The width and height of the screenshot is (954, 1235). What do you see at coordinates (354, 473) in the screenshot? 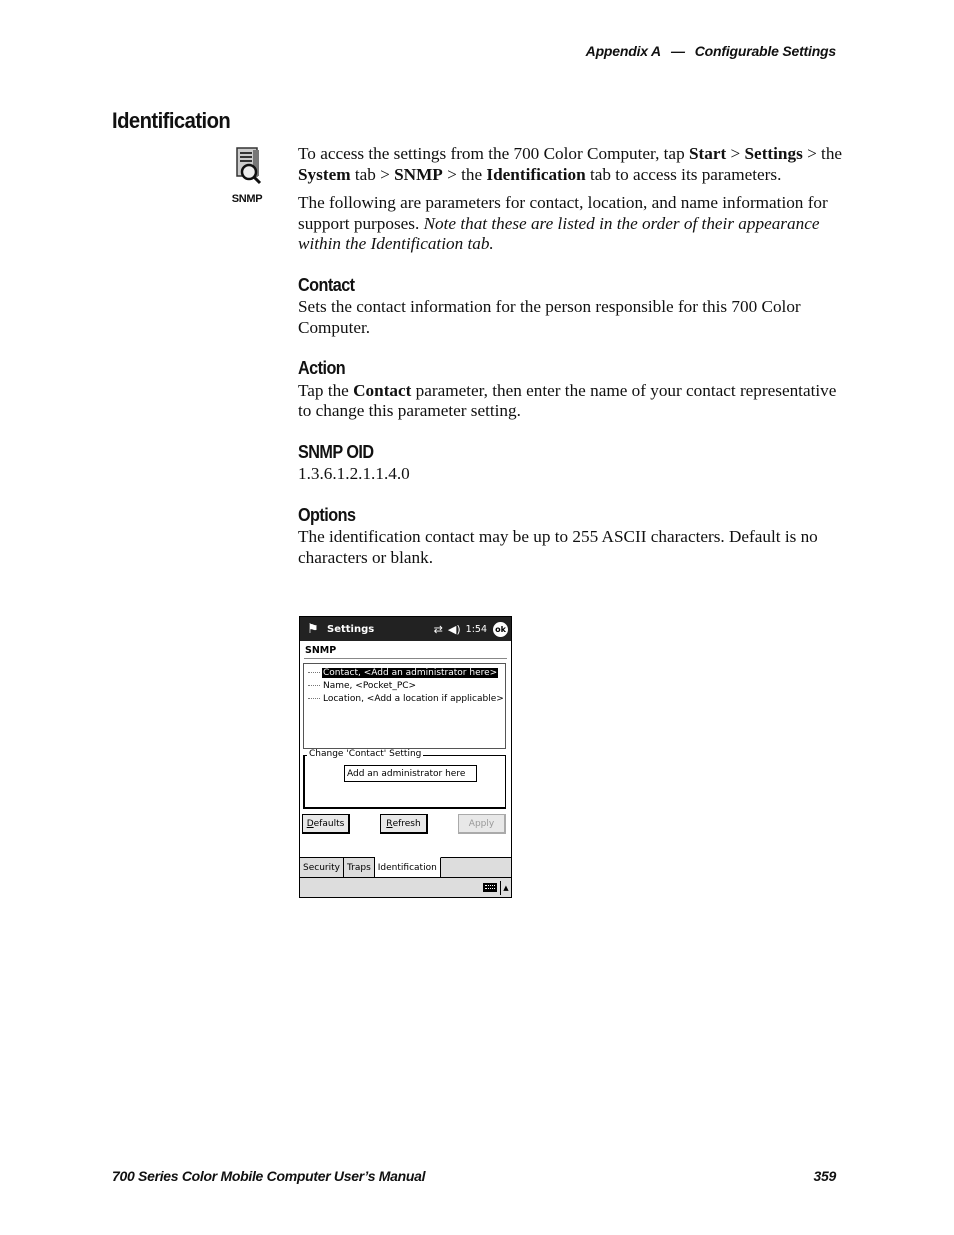
I see `oid-value: 1.3.6.1.2.1.1.4.0` at bounding box center [354, 473].